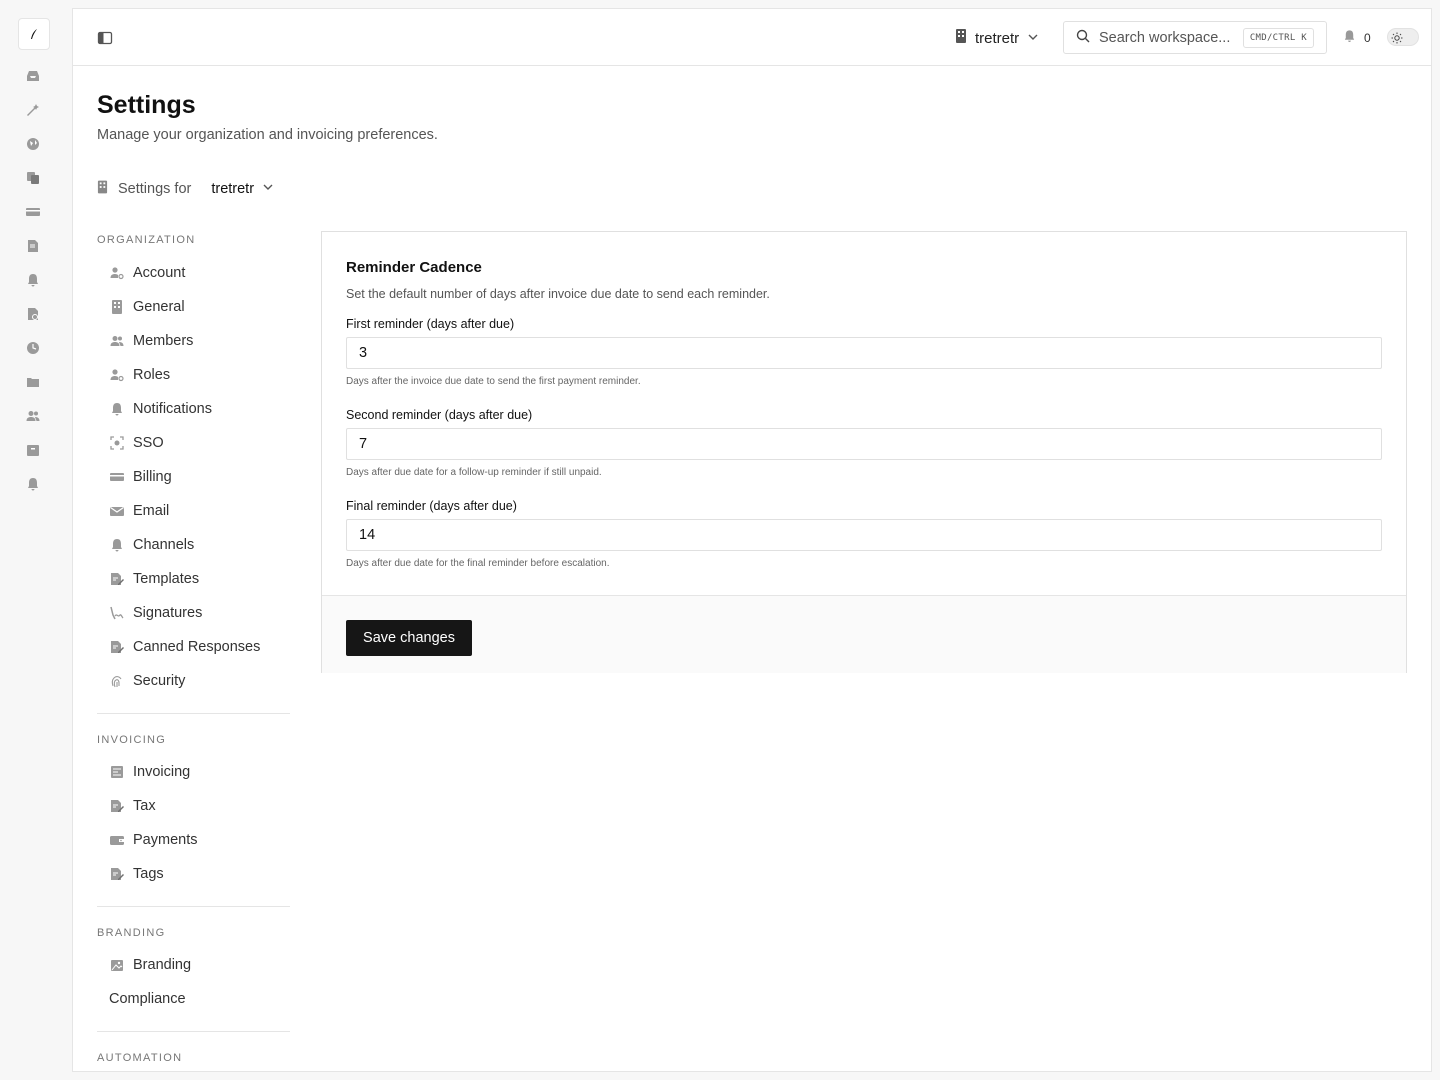 This screenshot has height=1080, width=1440. What do you see at coordinates (193, 273) in the screenshot?
I see `nav-item-account: Account` at bounding box center [193, 273].